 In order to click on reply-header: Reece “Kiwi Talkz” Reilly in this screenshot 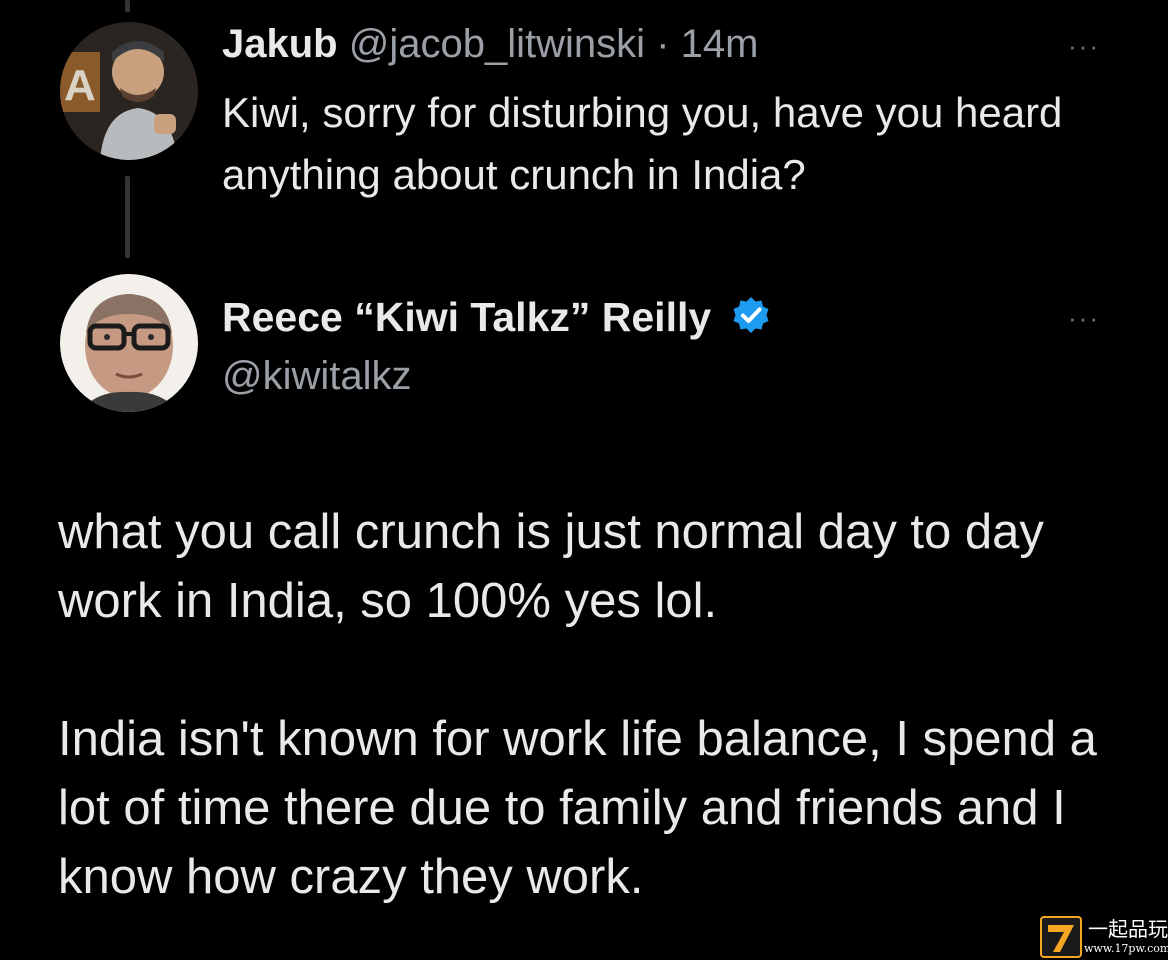, I will do `click(496, 319)`.